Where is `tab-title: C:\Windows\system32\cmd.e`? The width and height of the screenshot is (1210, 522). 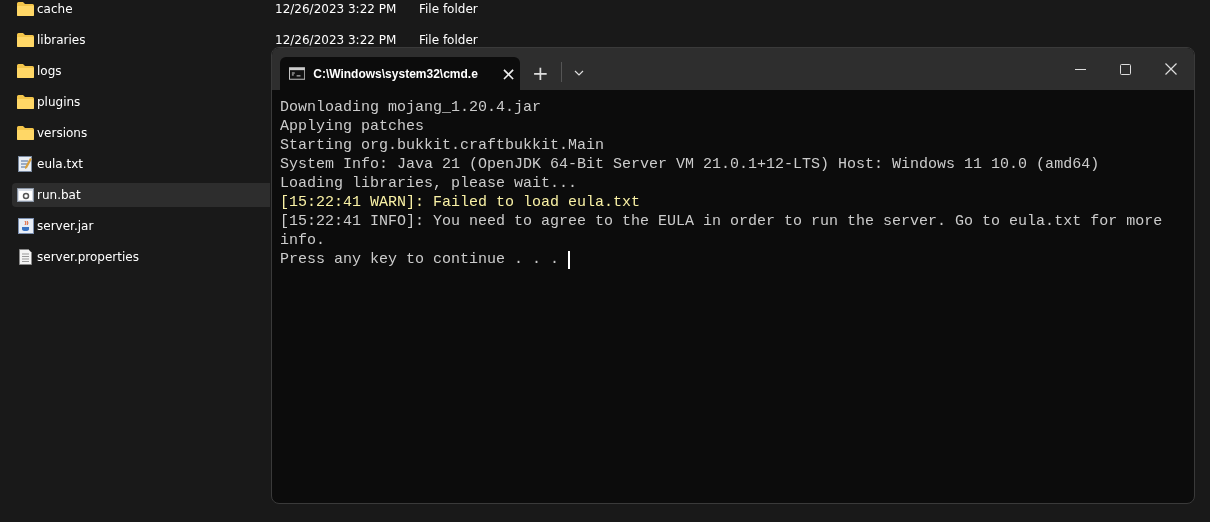
tab-title: C:\Windows\system32\cmd.e is located at coordinates (396, 73).